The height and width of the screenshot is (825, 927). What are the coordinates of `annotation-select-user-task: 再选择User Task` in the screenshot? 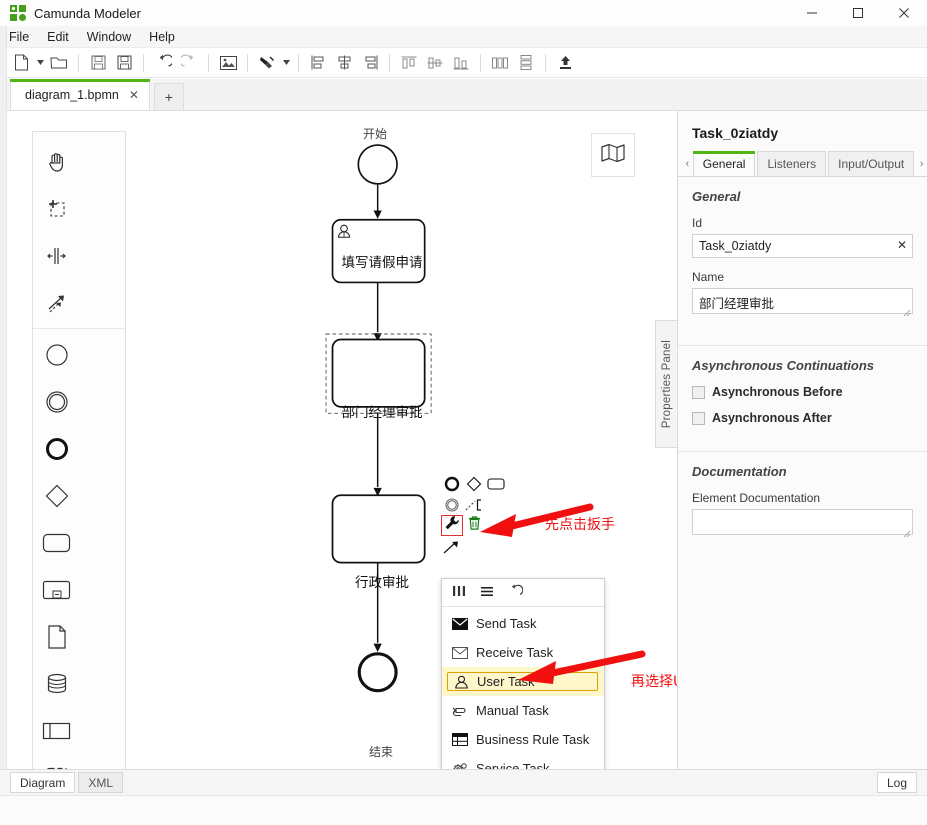 It's located at (654, 682).